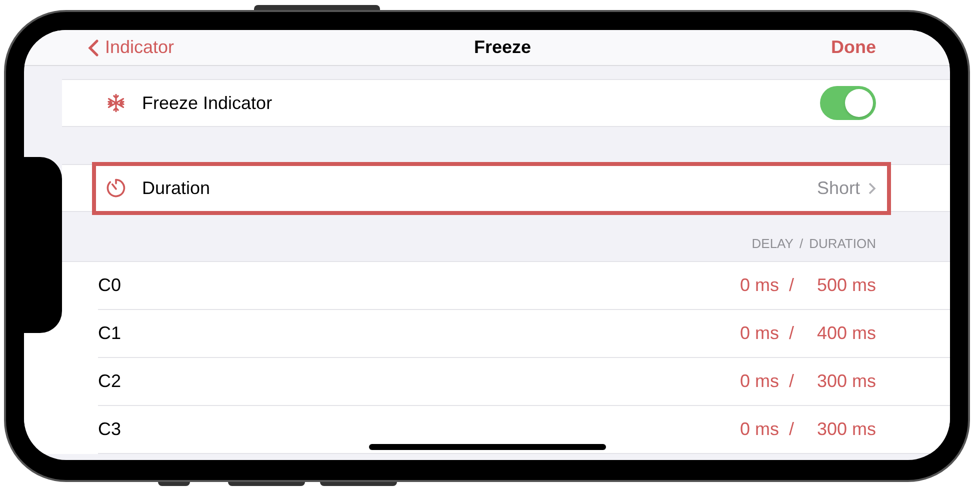  What do you see at coordinates (110, 381) in the screenshot?
I see `channel-name: C2` at bounding box center [110, 381].